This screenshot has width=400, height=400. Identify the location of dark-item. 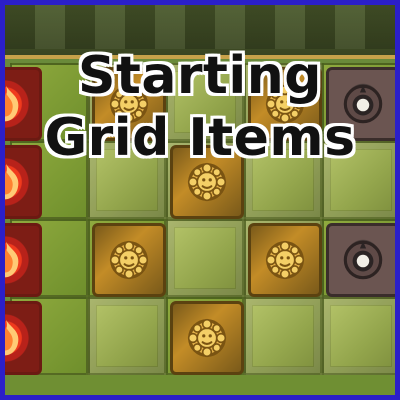
(360, 260).